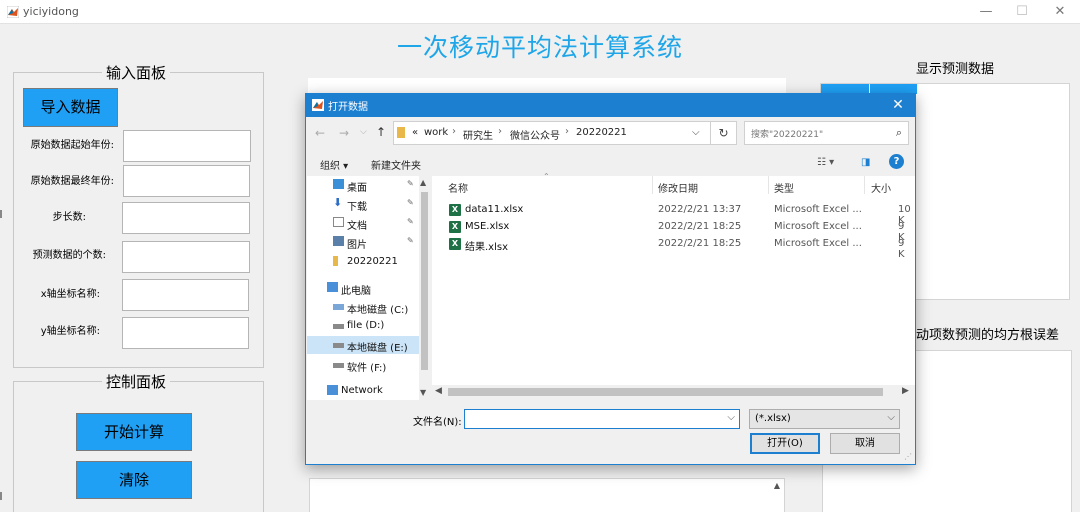 This screenshot has height=512, width=1080. What do you see at coordinates (186, 181) in the screenshot?
I see `end-year-input` at bounding box center [186, 181].